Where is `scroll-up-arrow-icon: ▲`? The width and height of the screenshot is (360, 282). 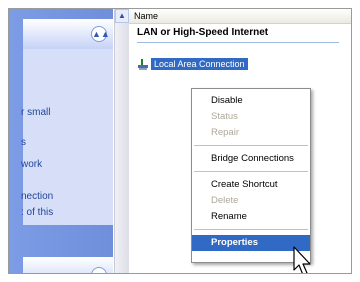
scroll-up-arrow-icon: ▲ is located at coordinates (122, 16).